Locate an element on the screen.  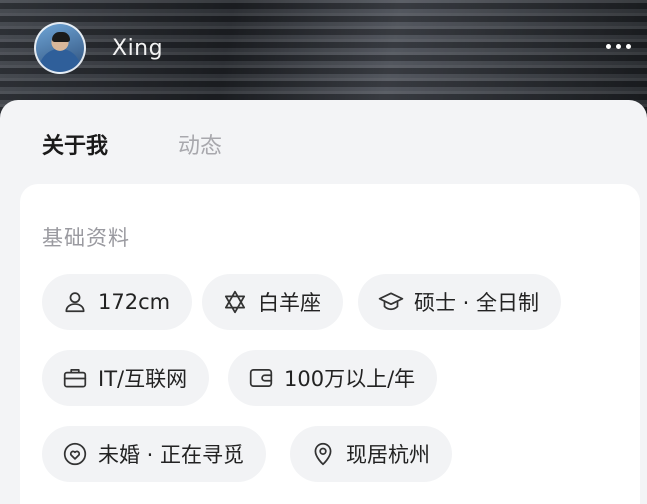
tag-label: 硕士 · 全日制 is located at coordinates (477, 303).